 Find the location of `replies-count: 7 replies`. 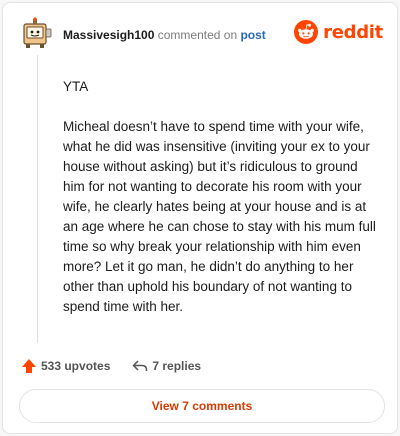

replies-count: 7 replies is located at coordinates (177, 366).